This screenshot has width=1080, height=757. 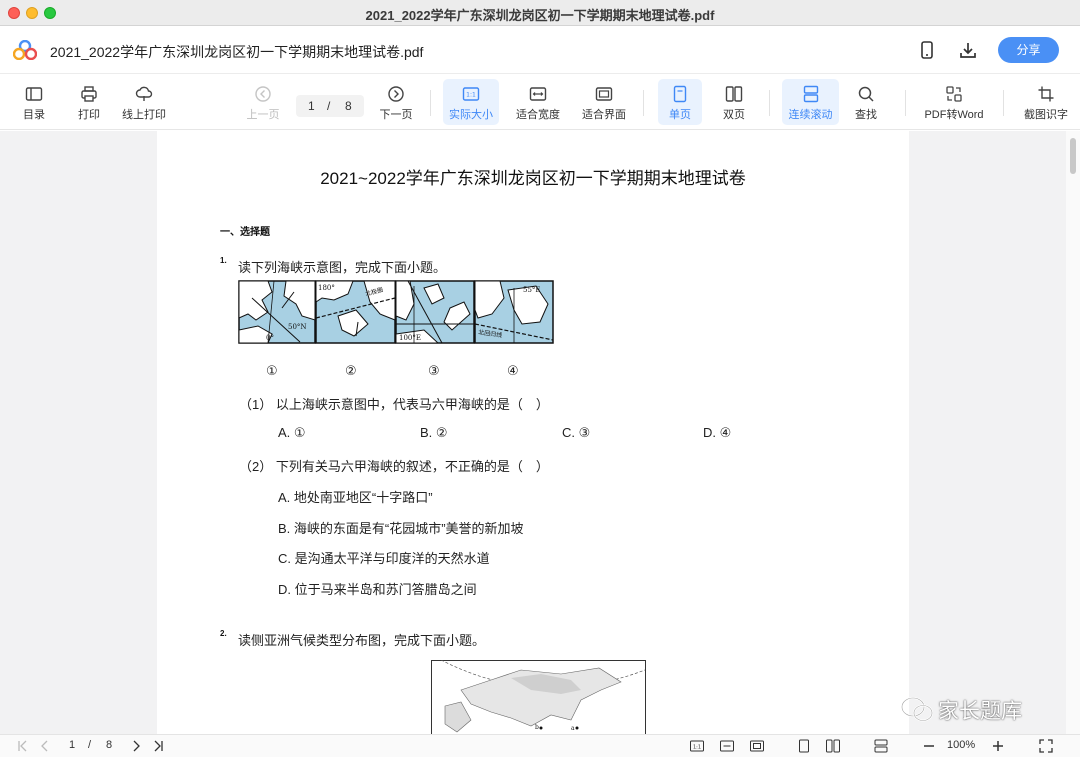 I want to click on status-bar: 1 / 8 1:1 100%, so click(x=540, y=745).